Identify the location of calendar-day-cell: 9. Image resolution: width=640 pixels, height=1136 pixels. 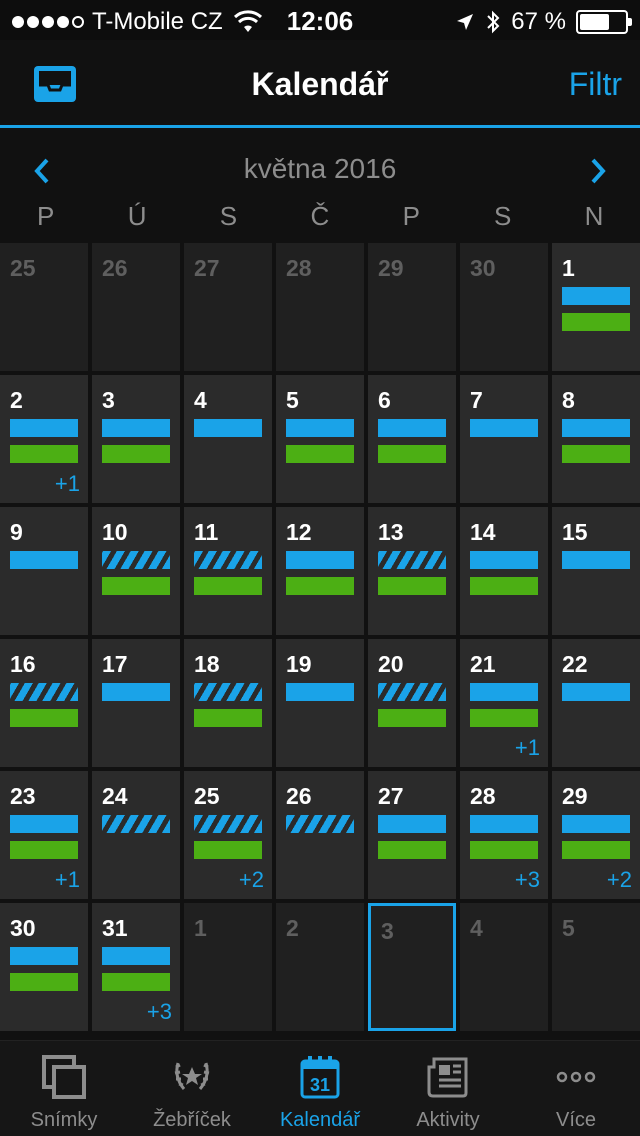
(44, 571).